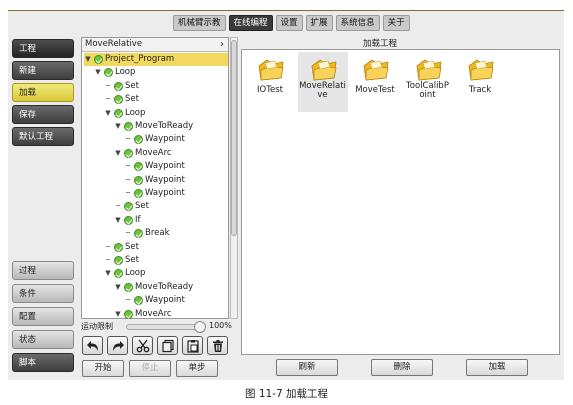  I want to click on copy-button, so click(167, 345).